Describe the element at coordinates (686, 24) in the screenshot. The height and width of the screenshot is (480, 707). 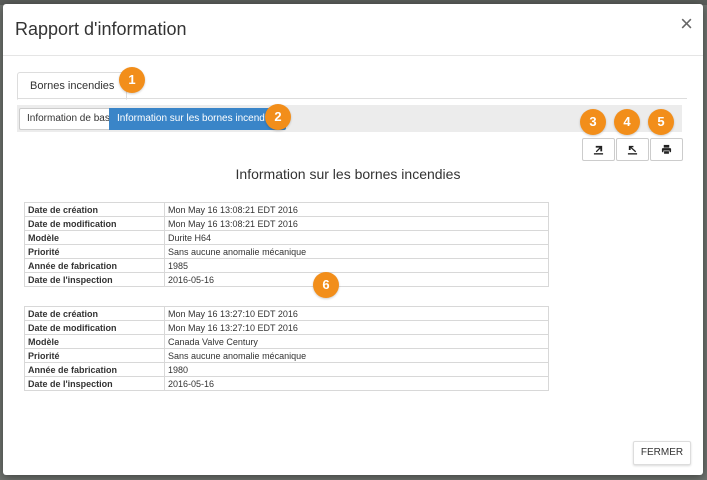
I see `close-icon: ×` at that location.